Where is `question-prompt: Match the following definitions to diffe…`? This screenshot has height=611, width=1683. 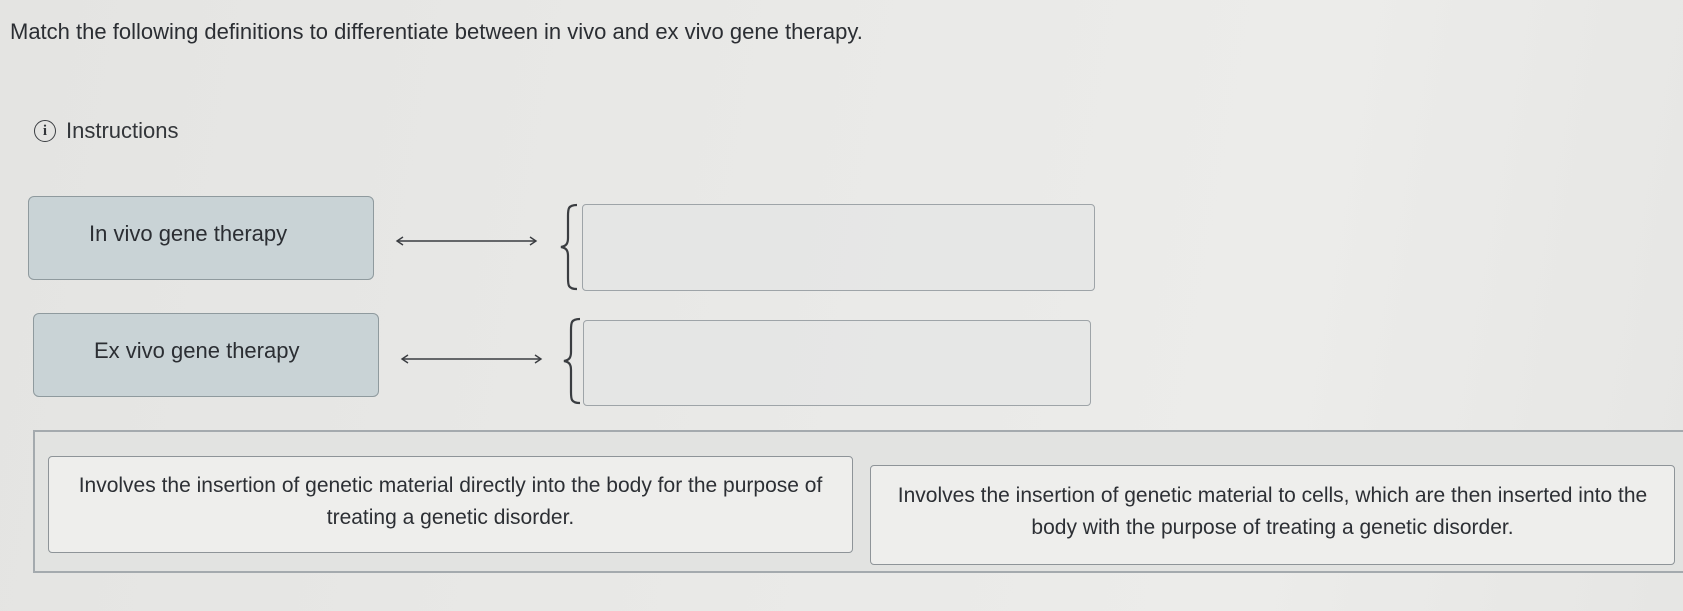 question-prompt: Match the following definitions to diffe… is located at coordinates (436, 31).